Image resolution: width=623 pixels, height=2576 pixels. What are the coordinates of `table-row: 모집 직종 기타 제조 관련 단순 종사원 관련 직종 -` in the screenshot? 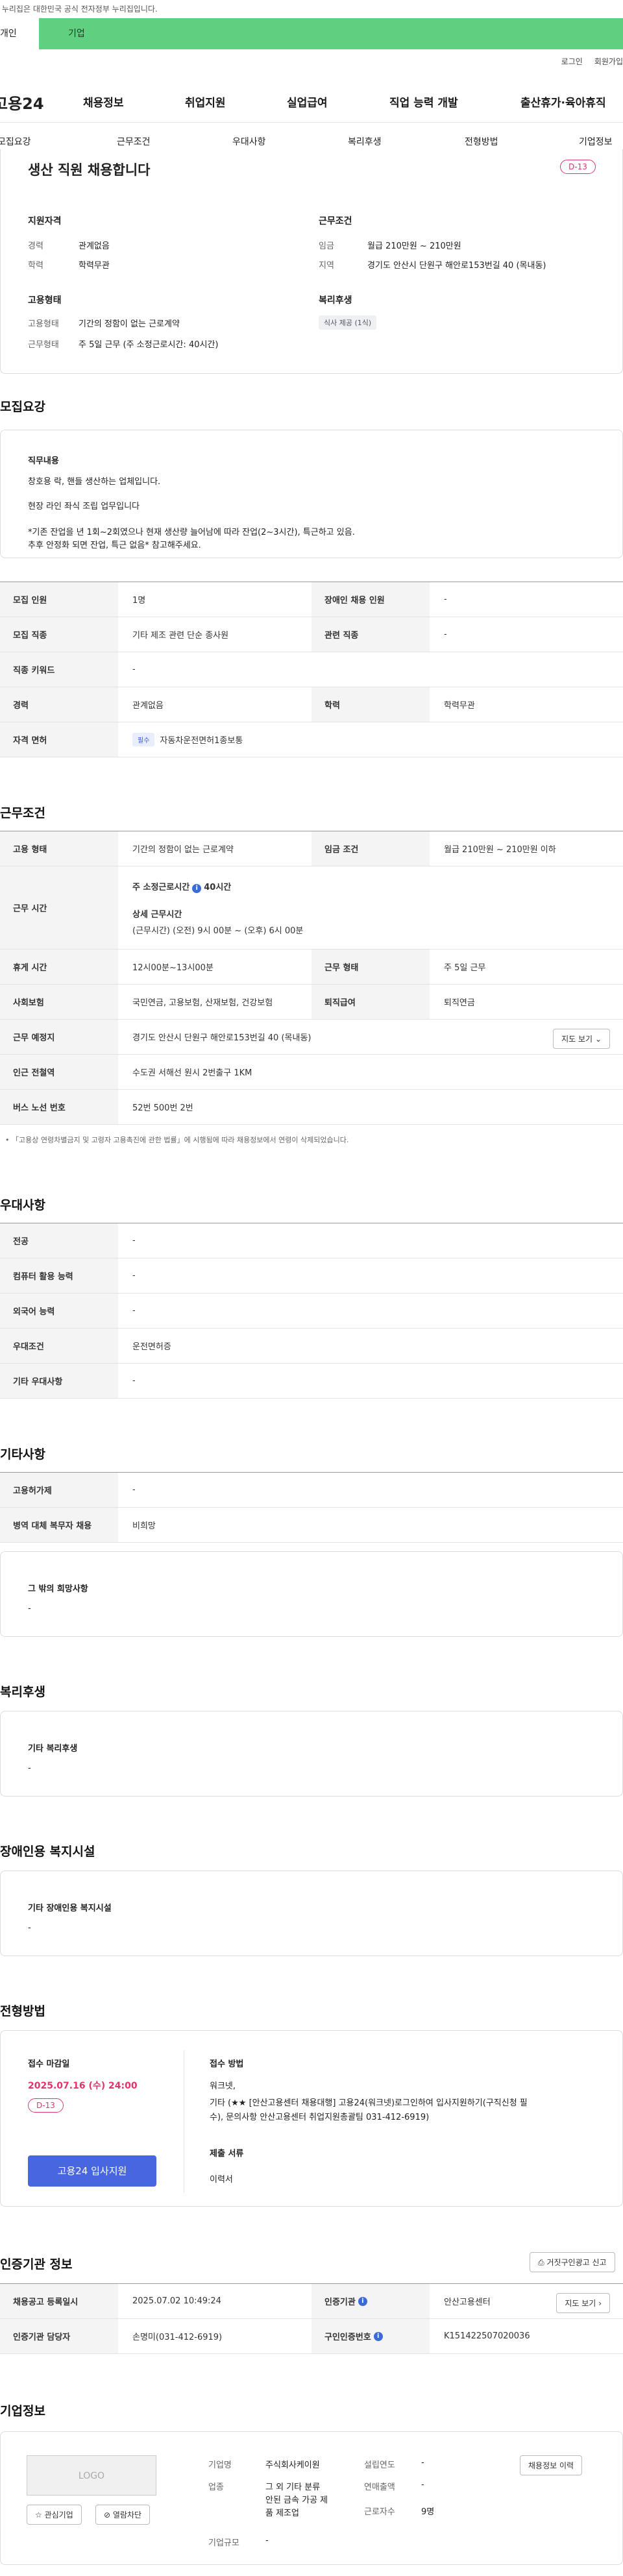 It's located at (311, 634).